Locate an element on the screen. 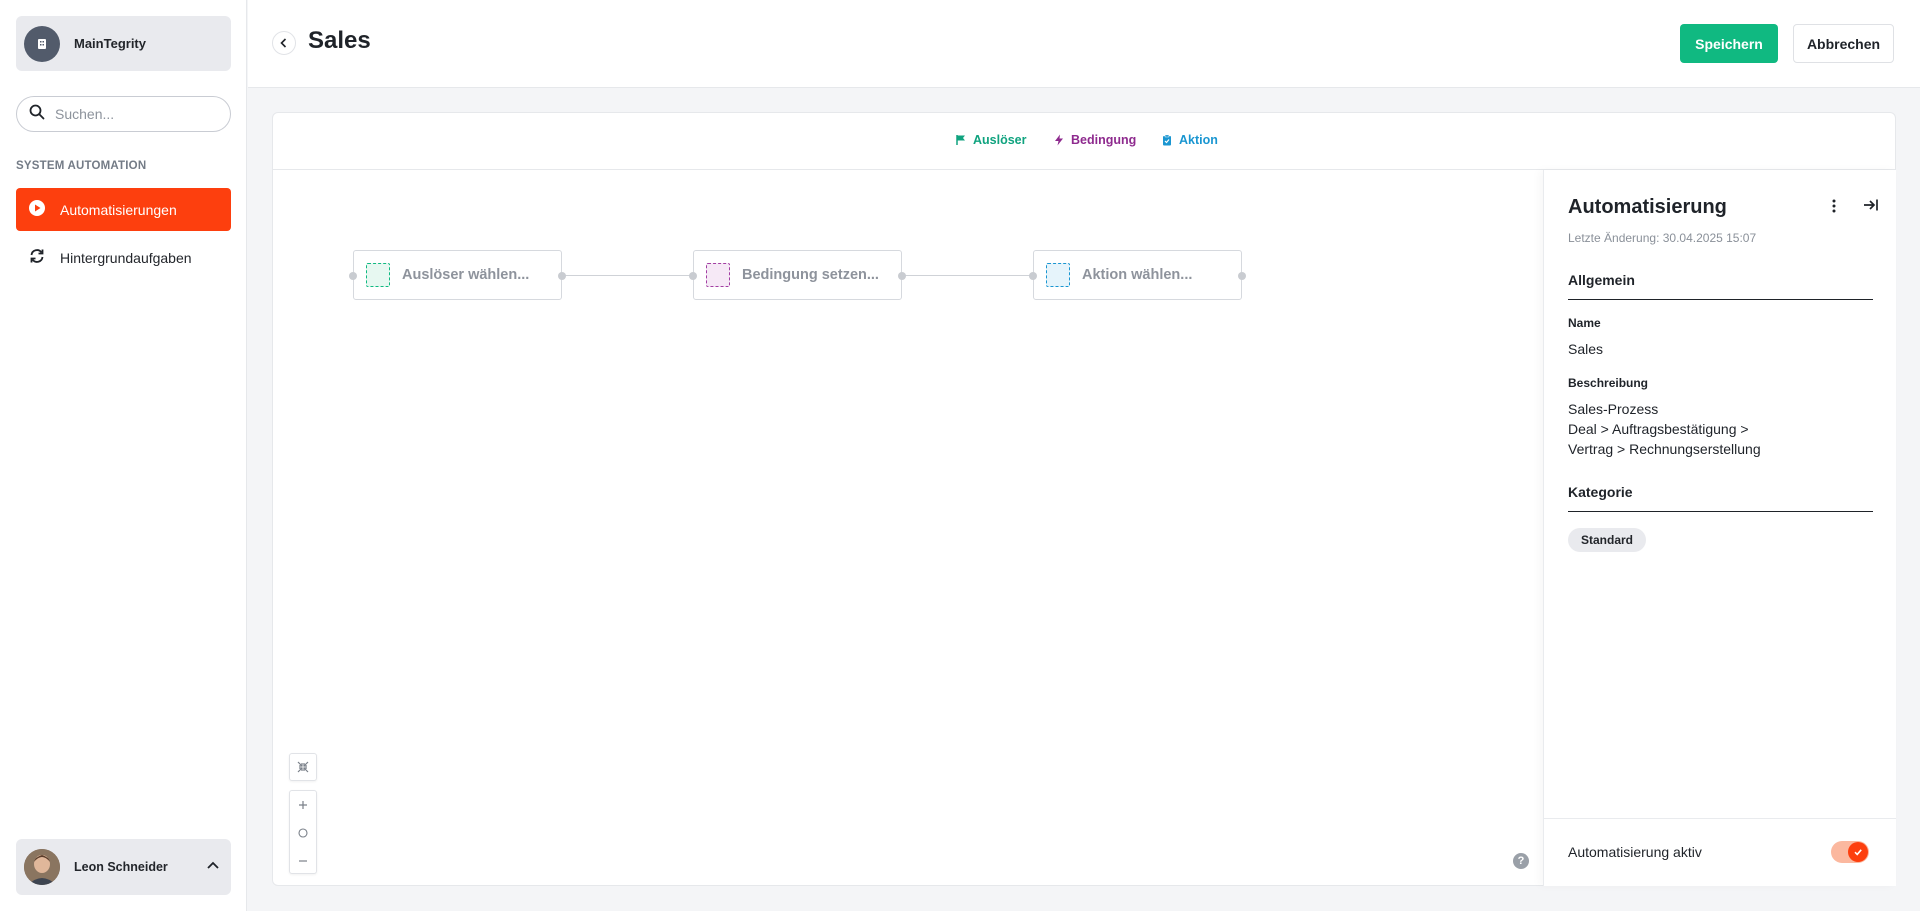 This screenshot has width=1920, height=911. search-icon is located at coordinates (37, 114).